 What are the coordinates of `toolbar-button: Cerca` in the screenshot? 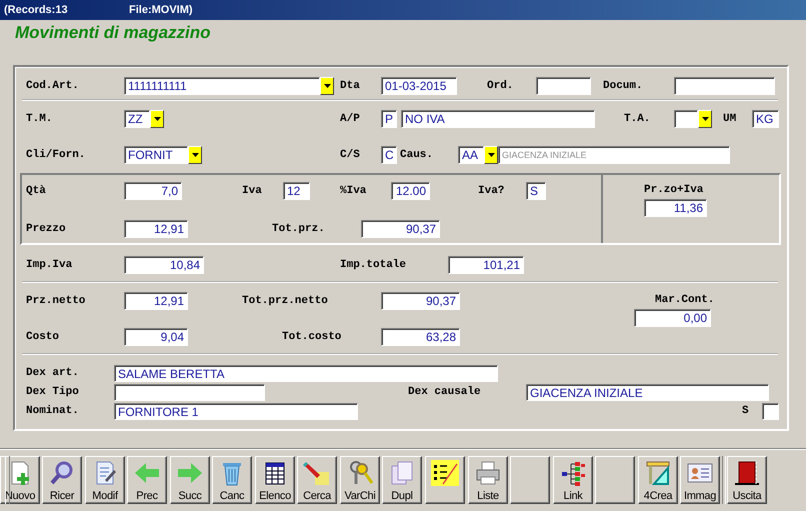 It's located at (317, 480).